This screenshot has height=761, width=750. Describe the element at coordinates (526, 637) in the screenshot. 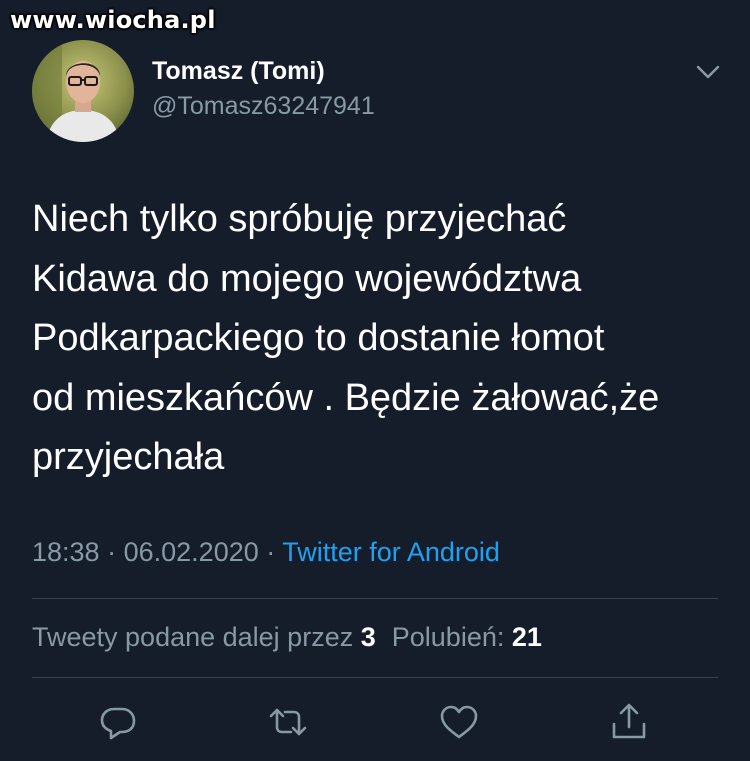

I see `likes-count: 21` at that location.